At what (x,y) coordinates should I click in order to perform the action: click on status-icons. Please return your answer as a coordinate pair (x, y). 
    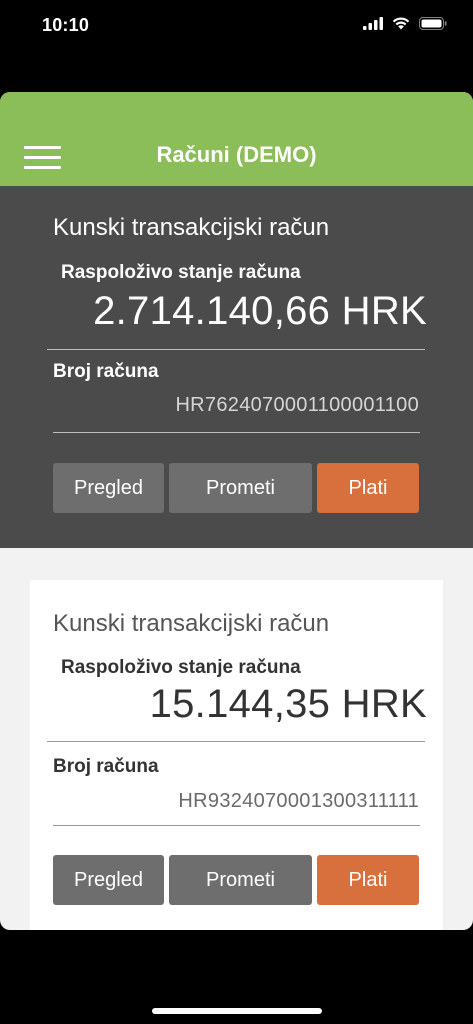
    Looking at the image, I should click on (405, 23).